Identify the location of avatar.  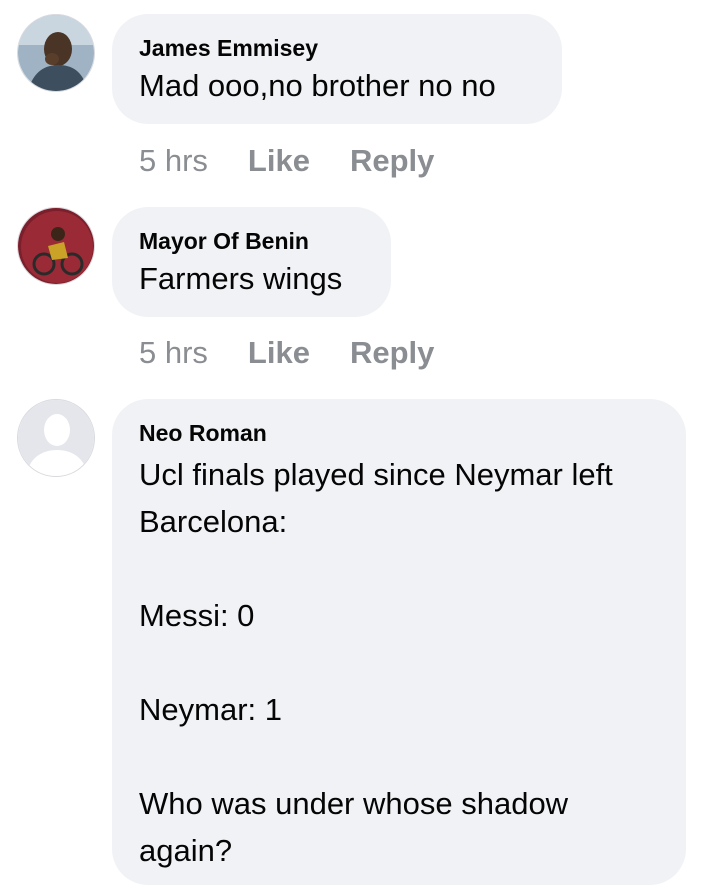
(56, 438).